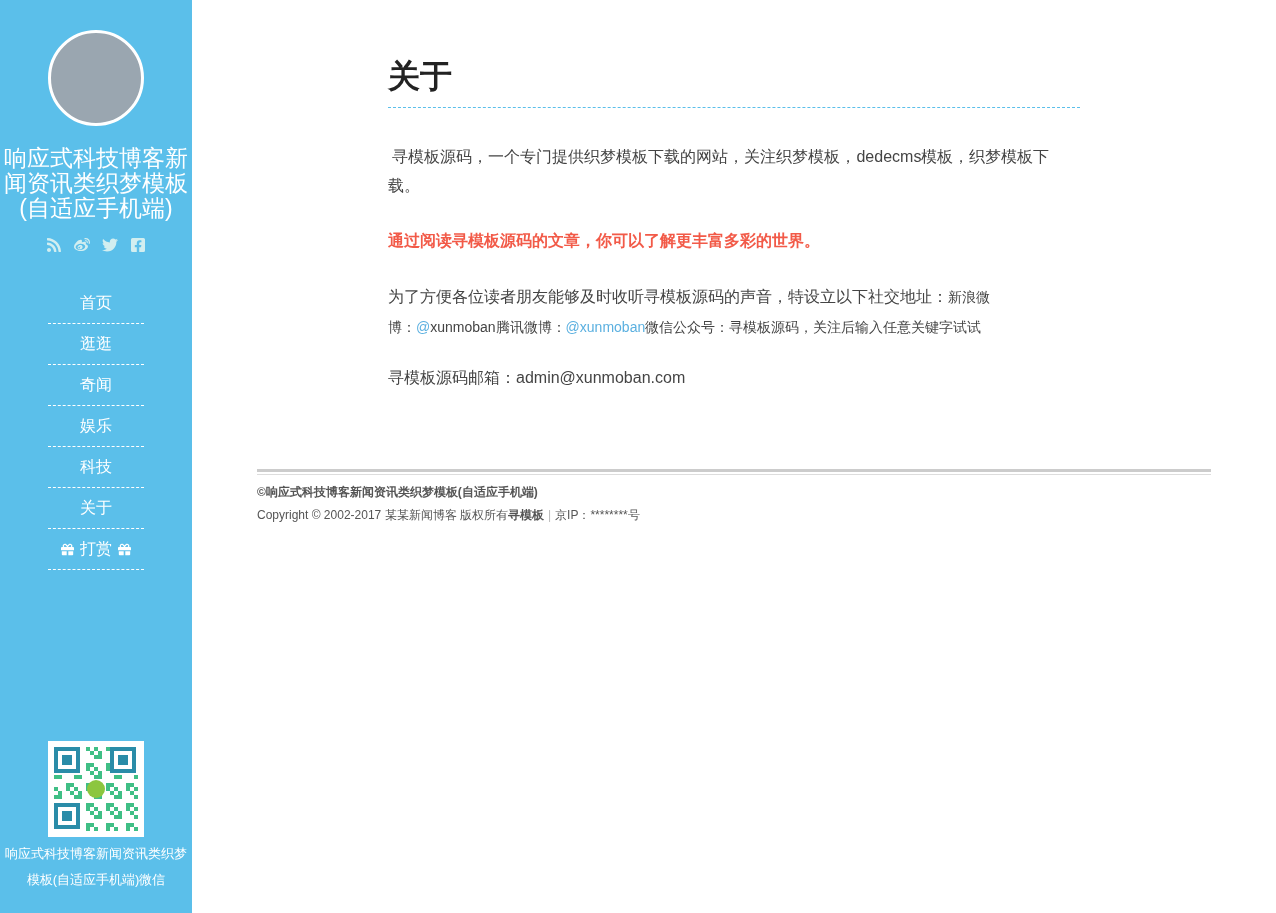 This screenshot has height=913, width=1276. What do you see at coordinates (689, 312) in the screenshot?
I see `social-paragraph: 为了方便各位读者朋友能够及时收听寻模板源码的声音，特设立以下社交地址：新浪微博：@xunmoban腾讯微博：@xunmoban微信公众号：寻模板源码，关注后输入任意关键字试试` at bounding box center [689, 312].